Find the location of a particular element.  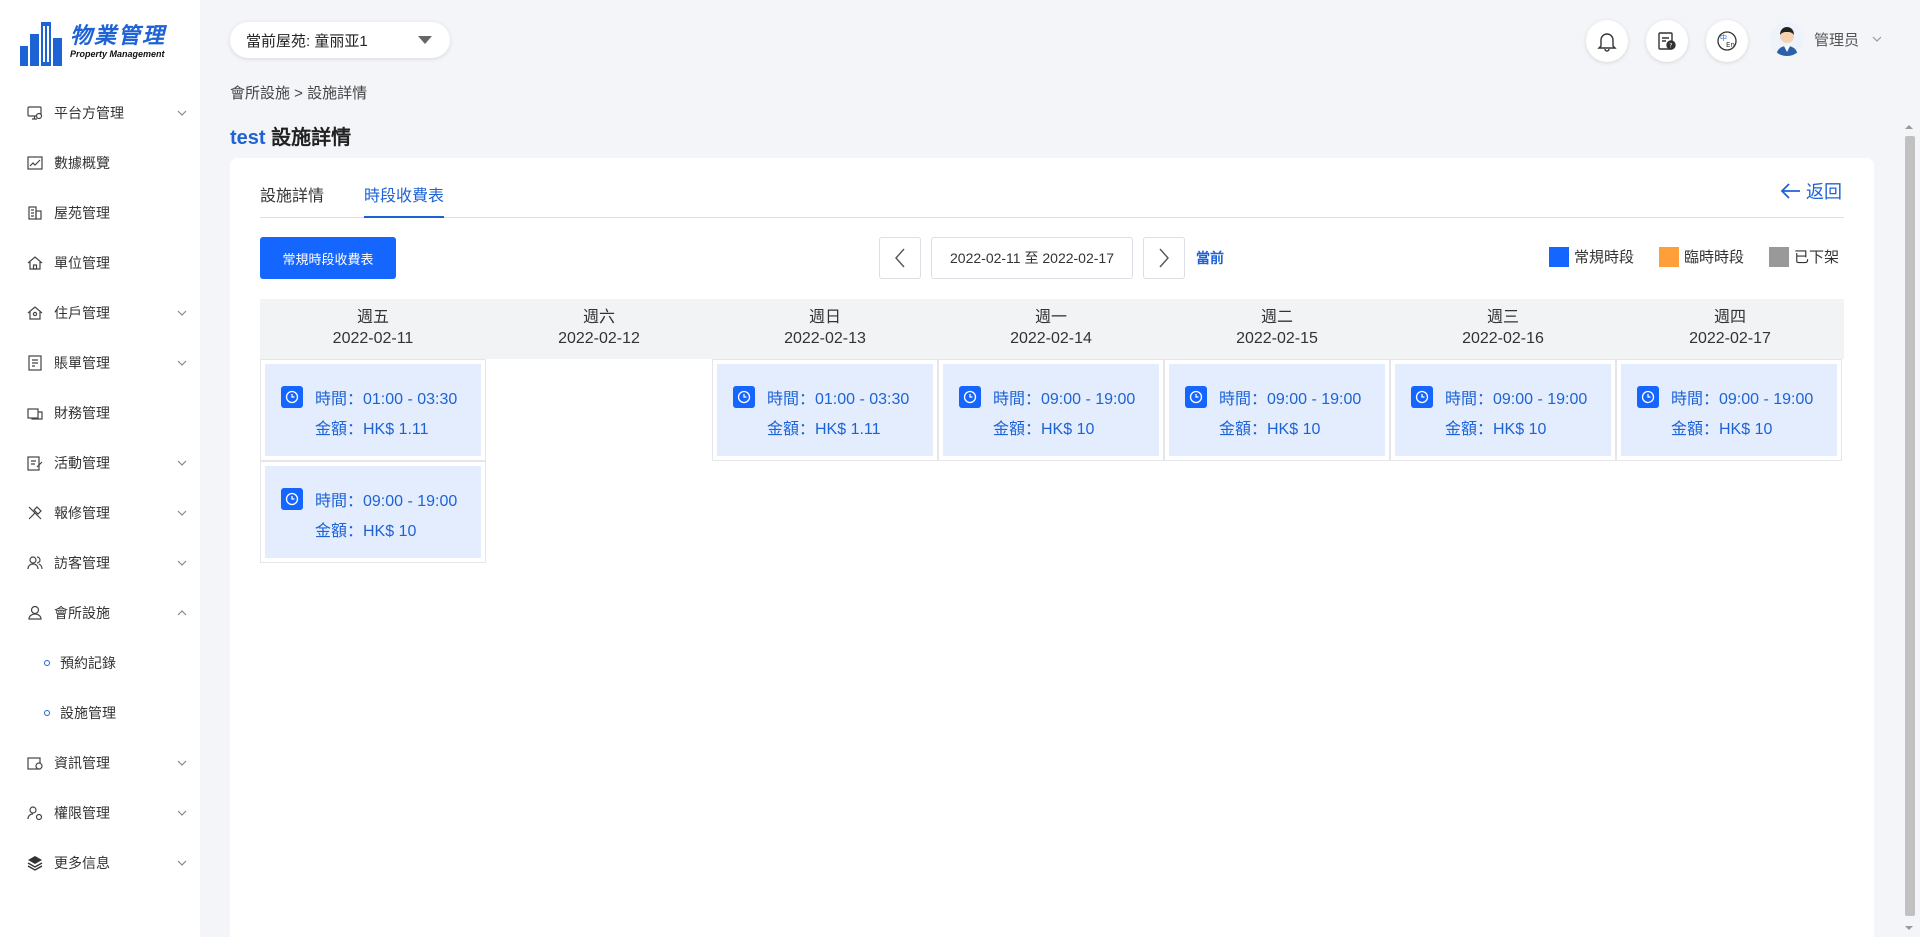

page-title-suffix: 設施詳情 is located at coordinates (308, 138).